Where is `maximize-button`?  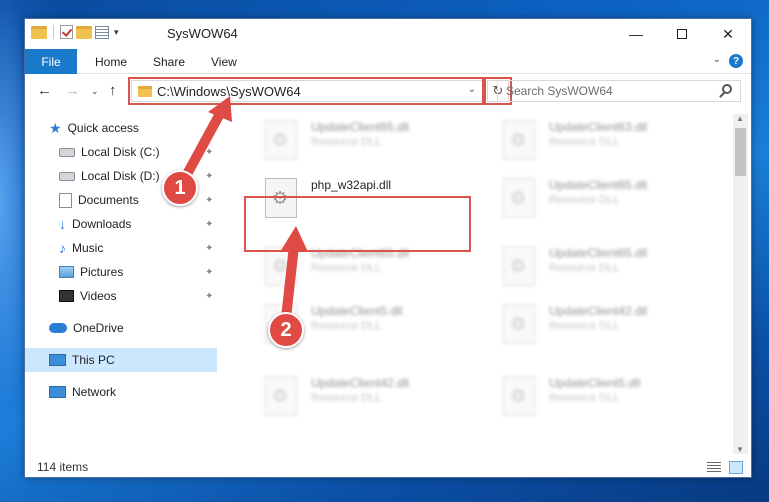 maximize-button is located at coordinates (682, 34).